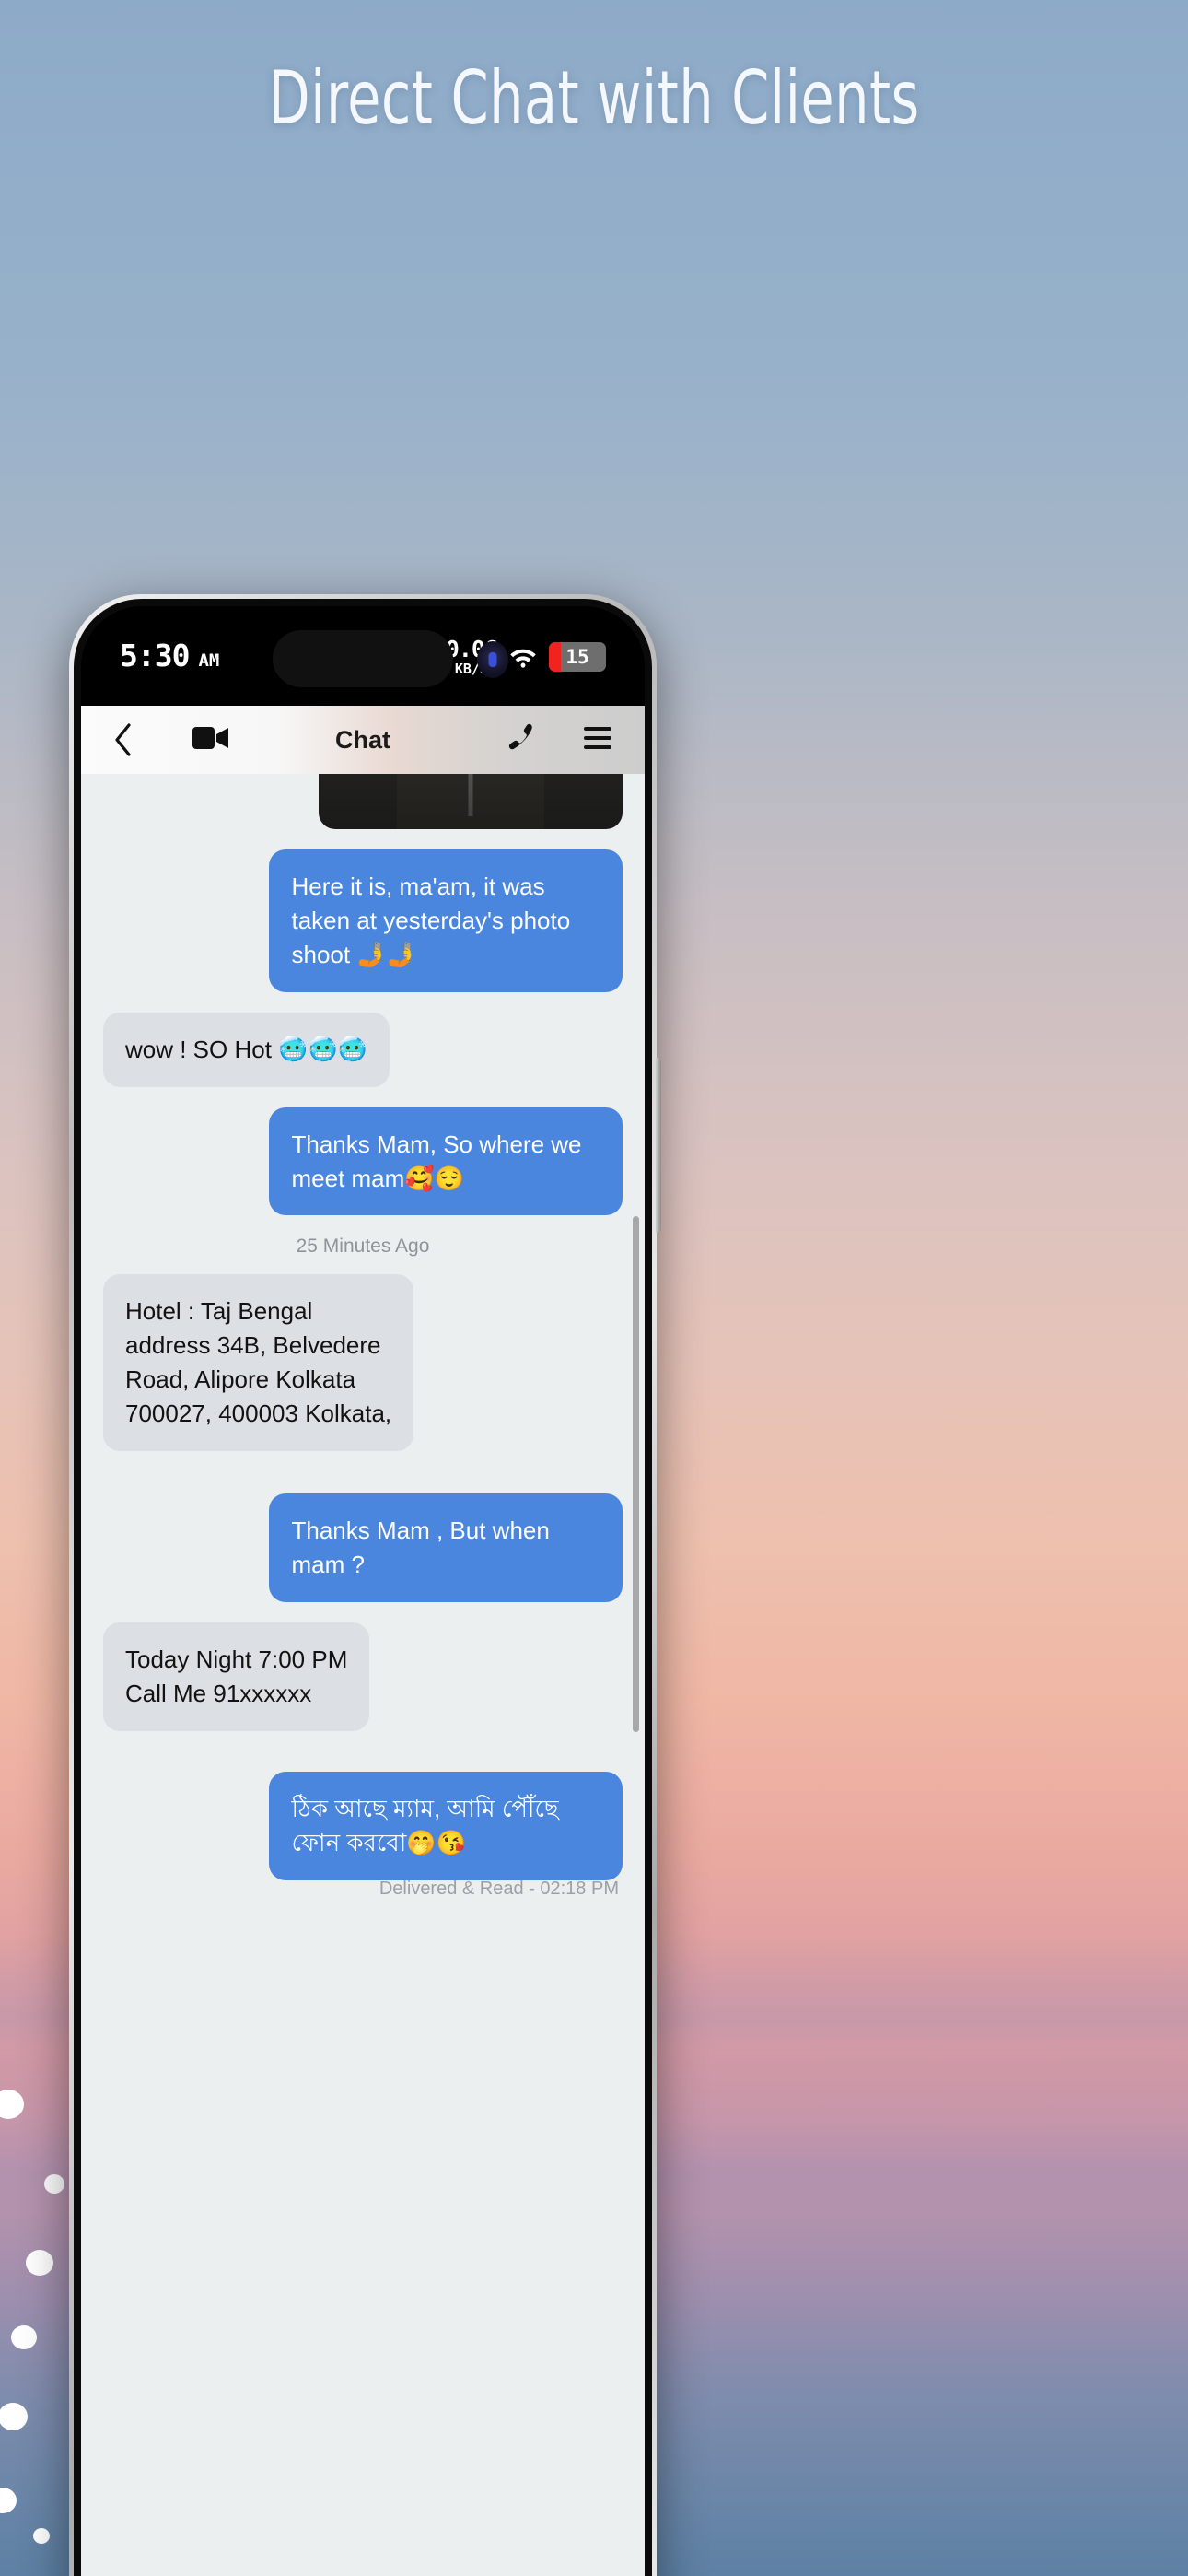 Image resolution: width=1188 pixels, height=2576 pixels. I want to click on video-call-button, so click(211, 740).